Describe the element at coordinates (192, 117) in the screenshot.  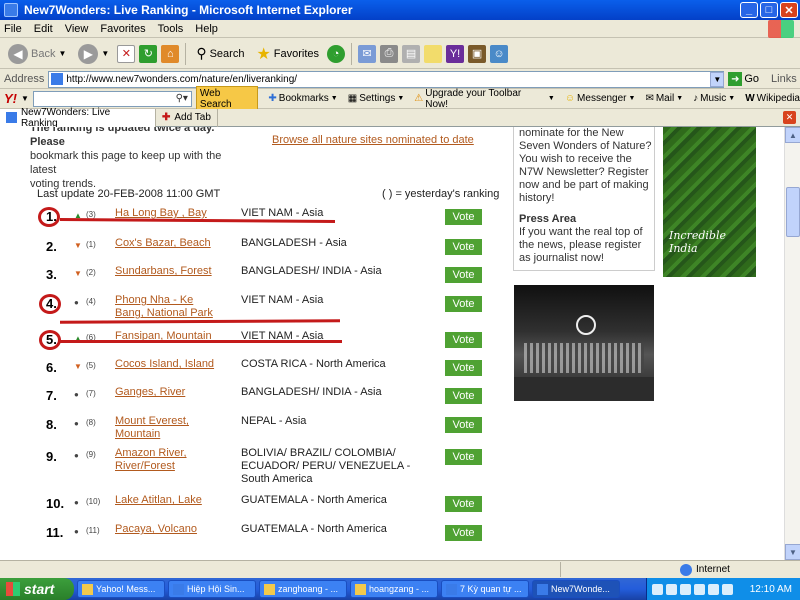
I see `add-tab-label: Add Tab` at that location.